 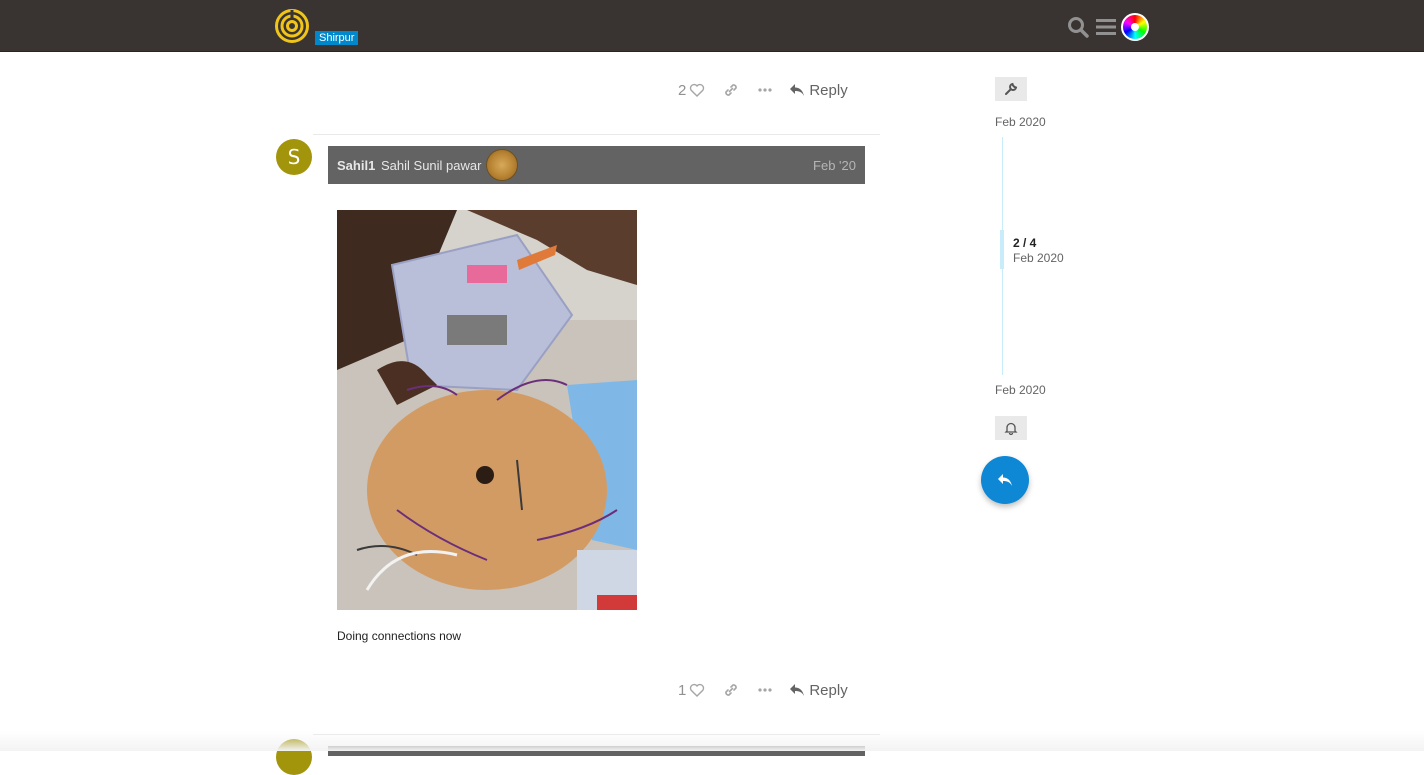 What do you see at coordinates (1106, 27) in the screenshot?
I see `hamburger-menu-icon` at bounding box center [1106, 27].